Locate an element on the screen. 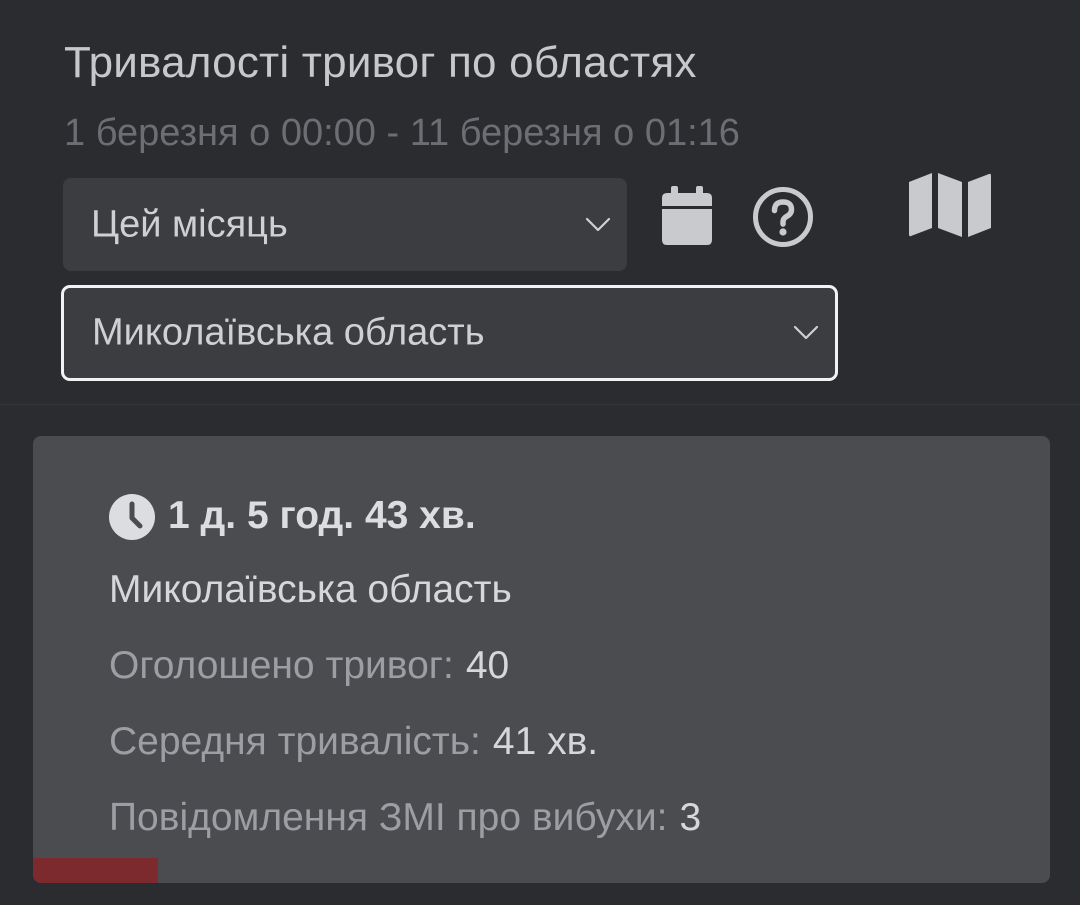 The width and height of the screenshot is (1080, 905). region-name: Миколаївська область is located at coordinates (310, 589).